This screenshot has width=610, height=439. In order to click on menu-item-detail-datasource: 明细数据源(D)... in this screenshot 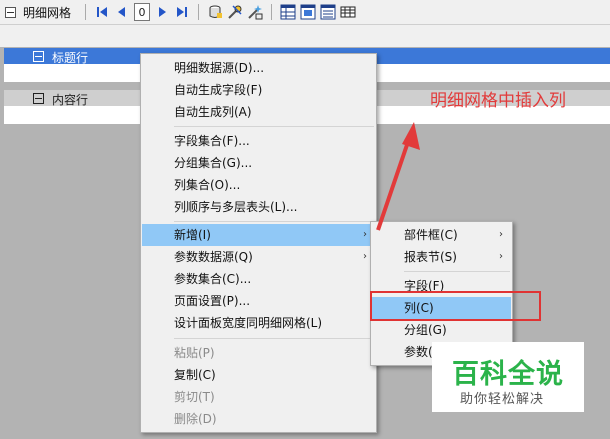, I will do `click(258, 68)`.